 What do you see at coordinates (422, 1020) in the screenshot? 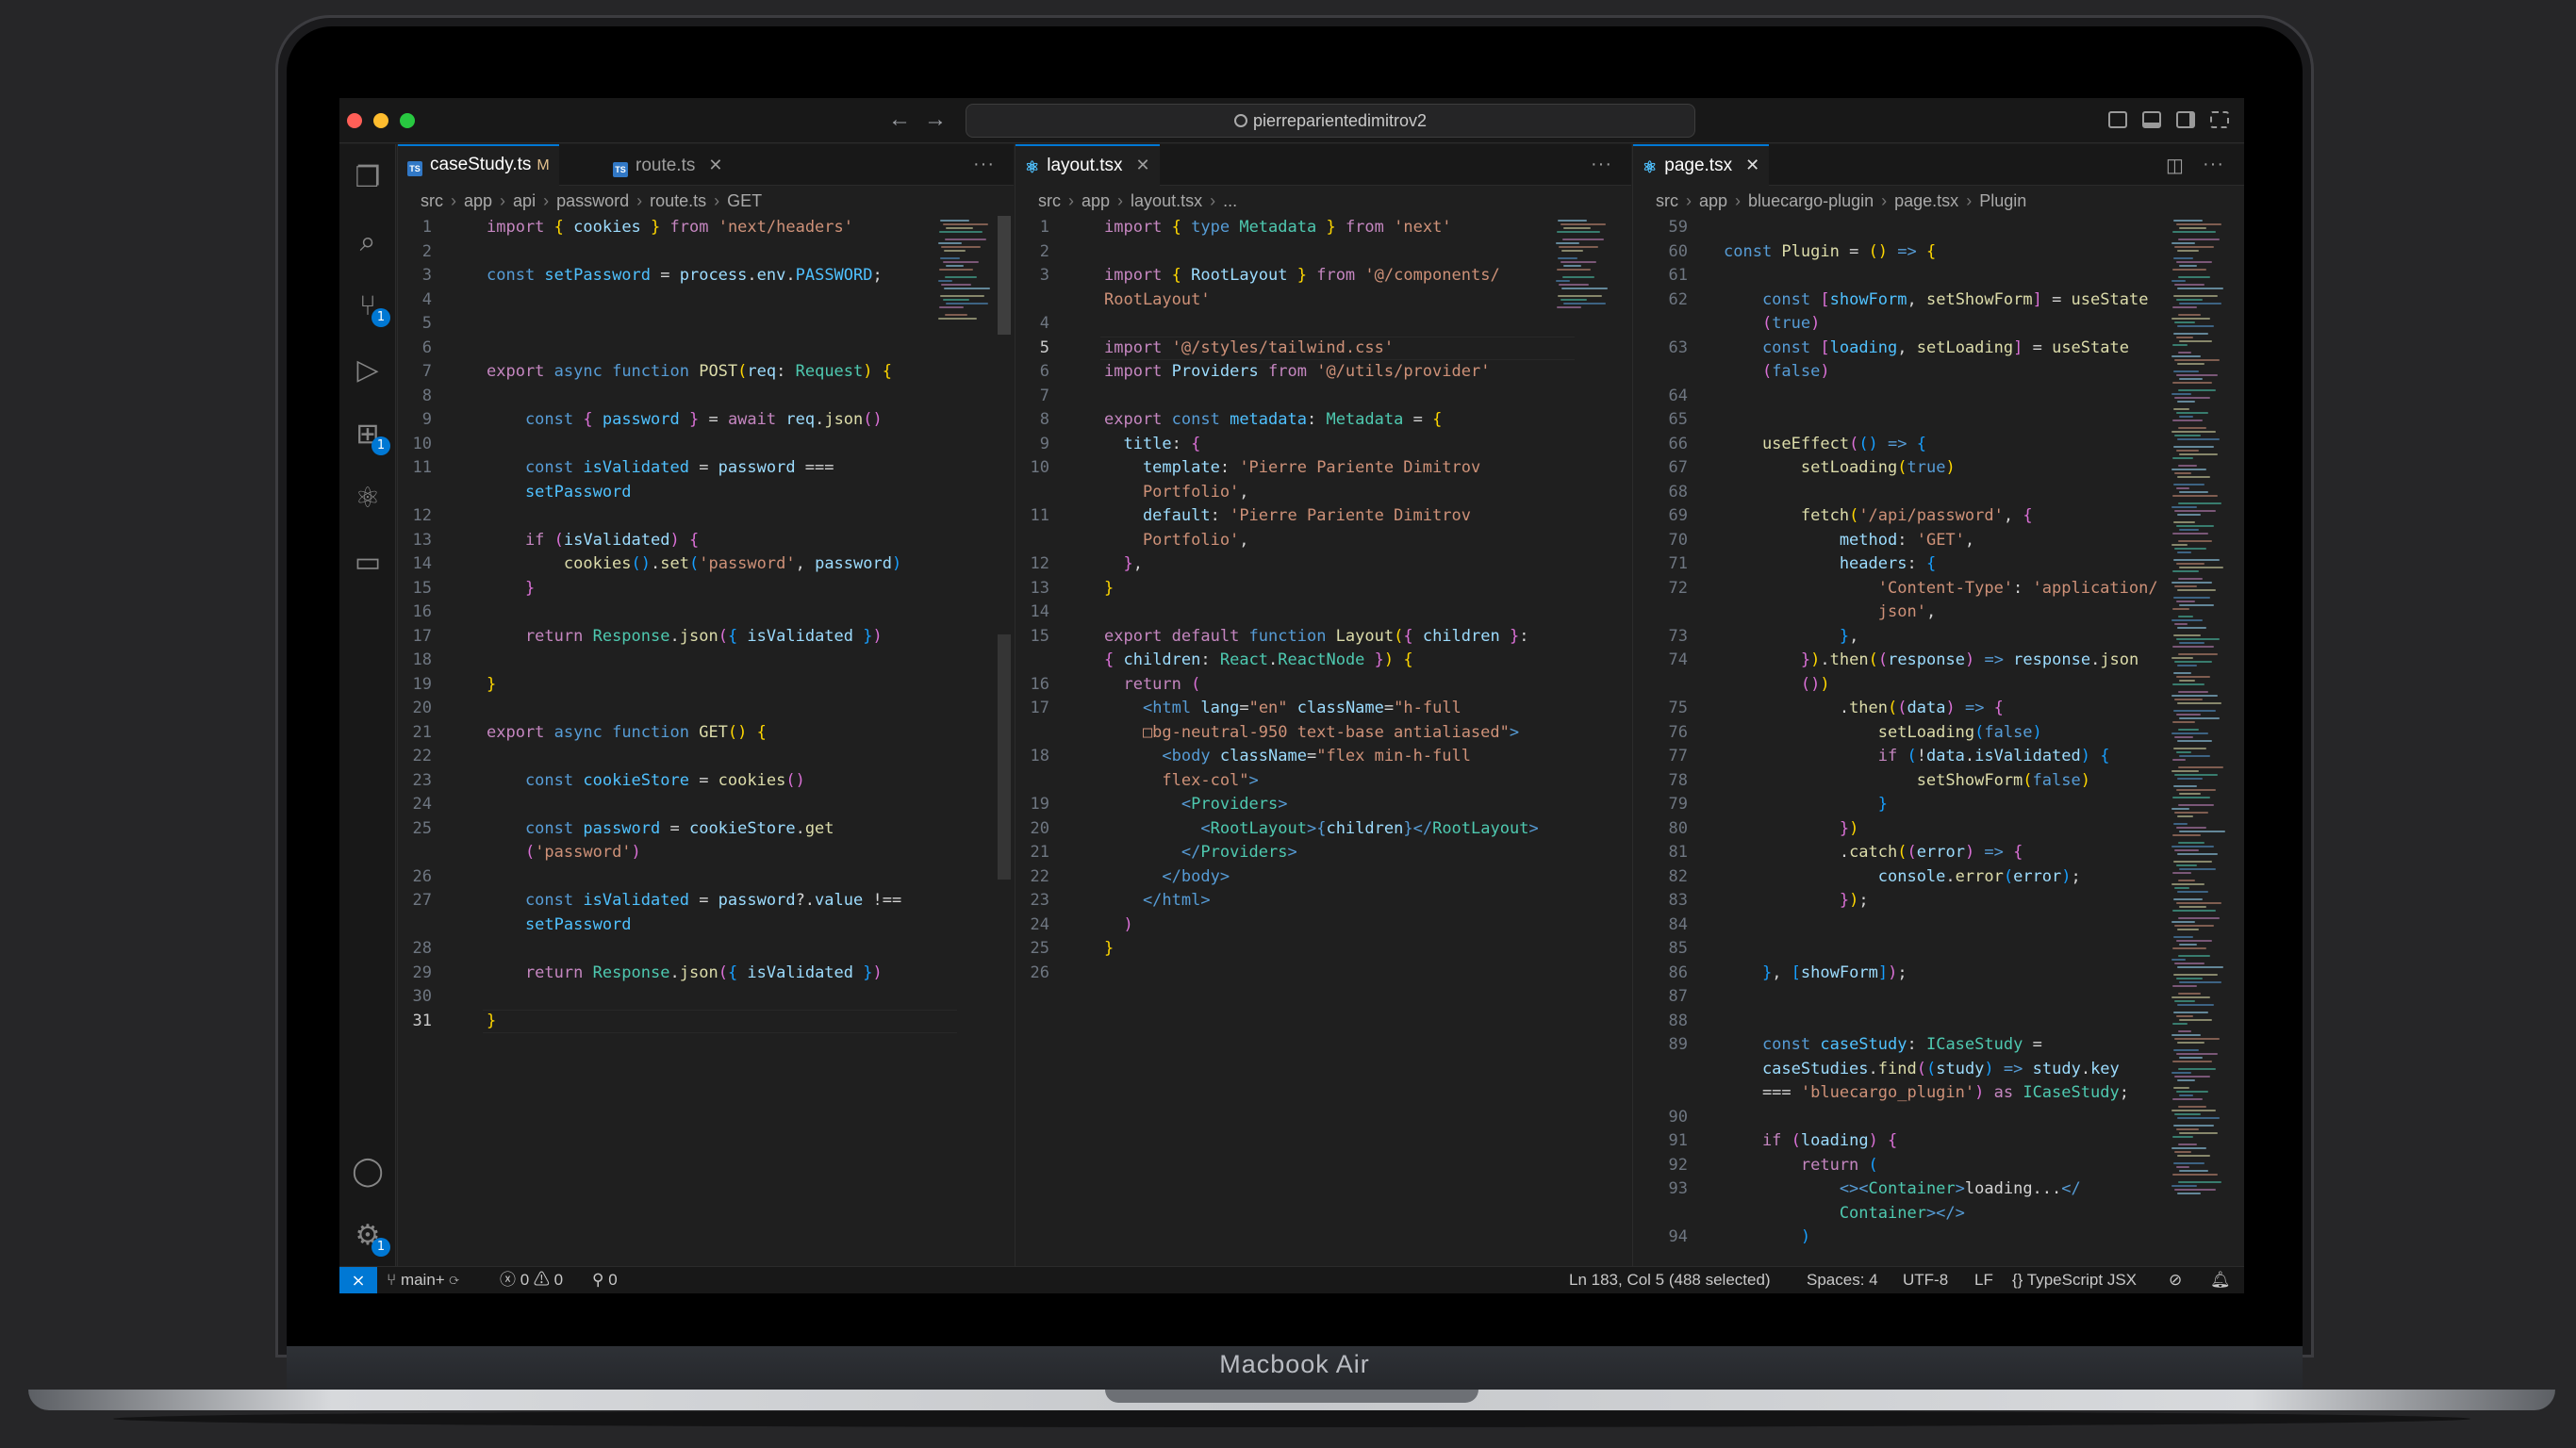
I see `line-number: 31` at bounding box center [422, 1020].